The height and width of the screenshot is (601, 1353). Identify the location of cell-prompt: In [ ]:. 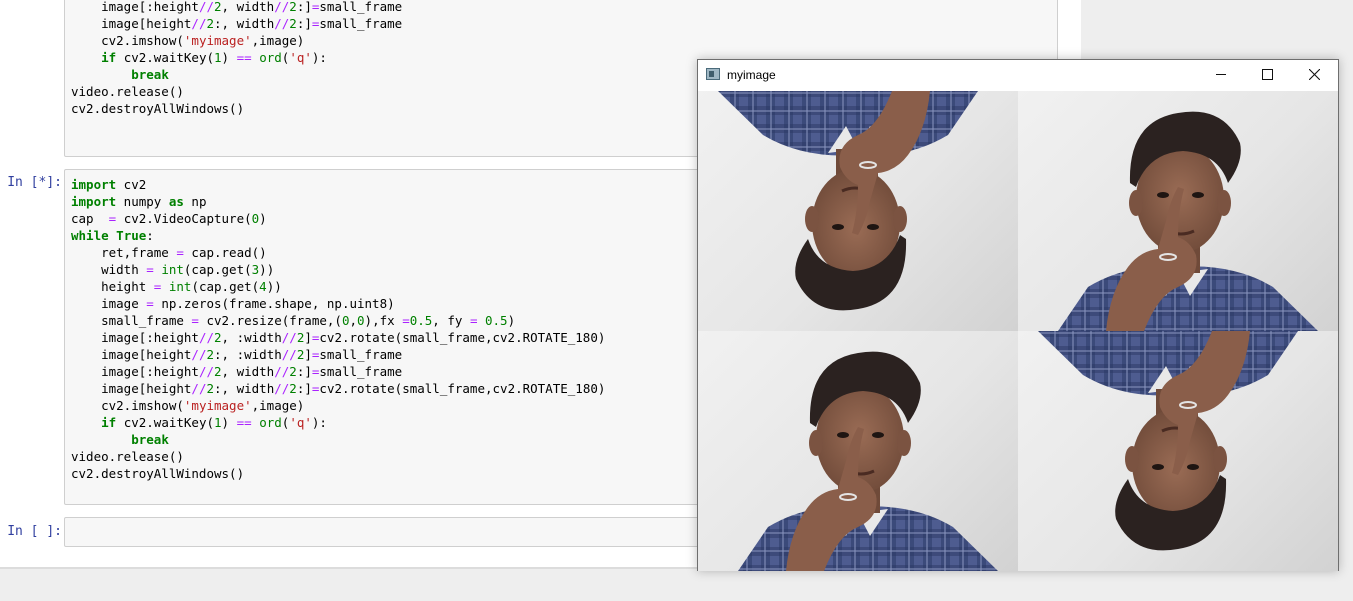
(34, 531).